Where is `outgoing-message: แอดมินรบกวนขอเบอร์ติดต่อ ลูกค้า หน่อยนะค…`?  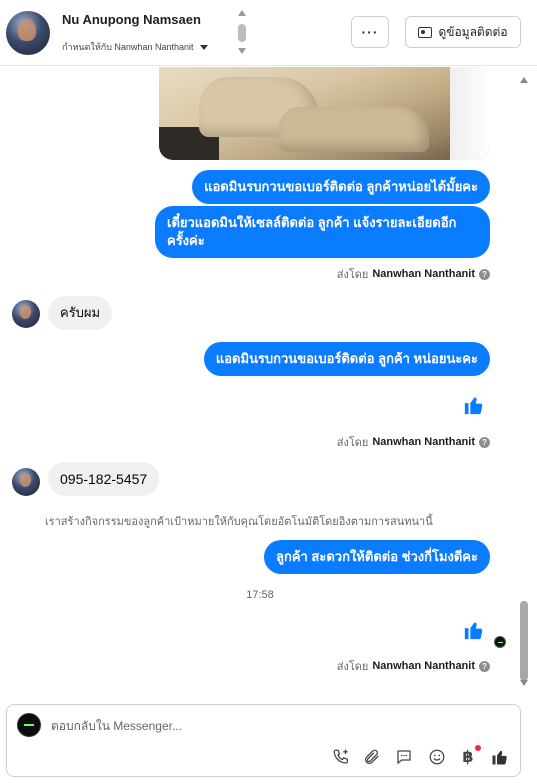
outgoing-message: แอดมินรบกวนขอเบอร์ติดต่อ ลูกค้า หน่อยนะค… is located at coordinates (346, 359).